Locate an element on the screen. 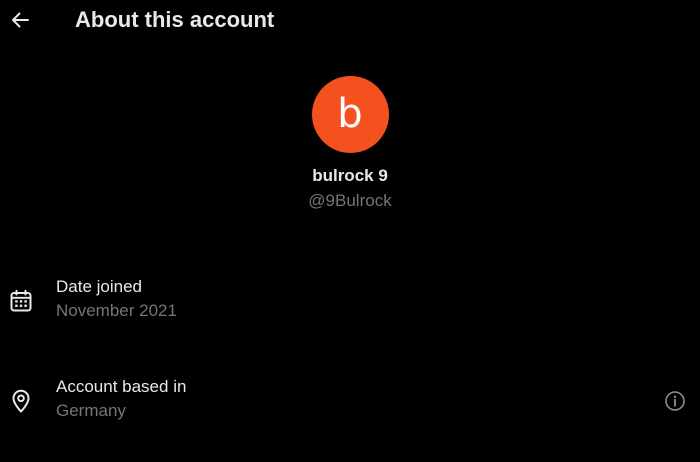 This screenshot has width=700, height=462. info-icon is located at coordinates (675, 401).